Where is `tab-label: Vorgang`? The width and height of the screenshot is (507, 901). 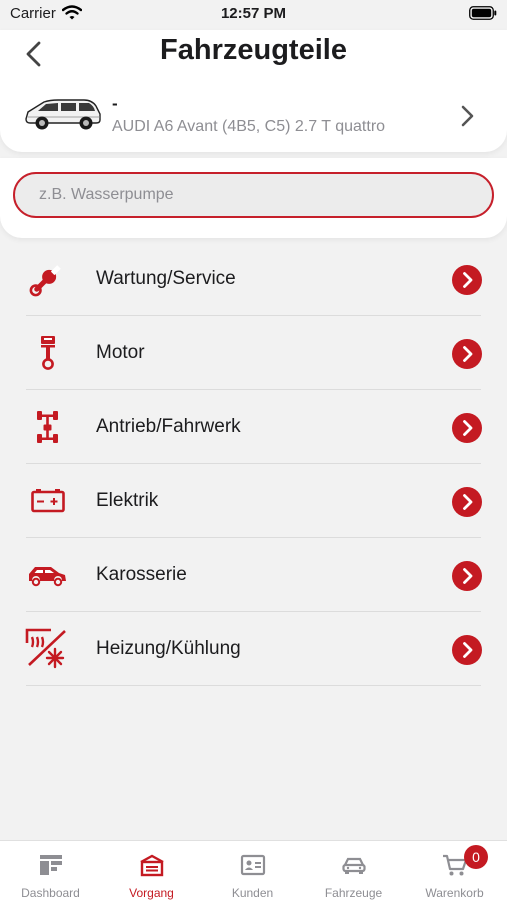 tab-label: Vorgang is located at coordinates (151, 893).